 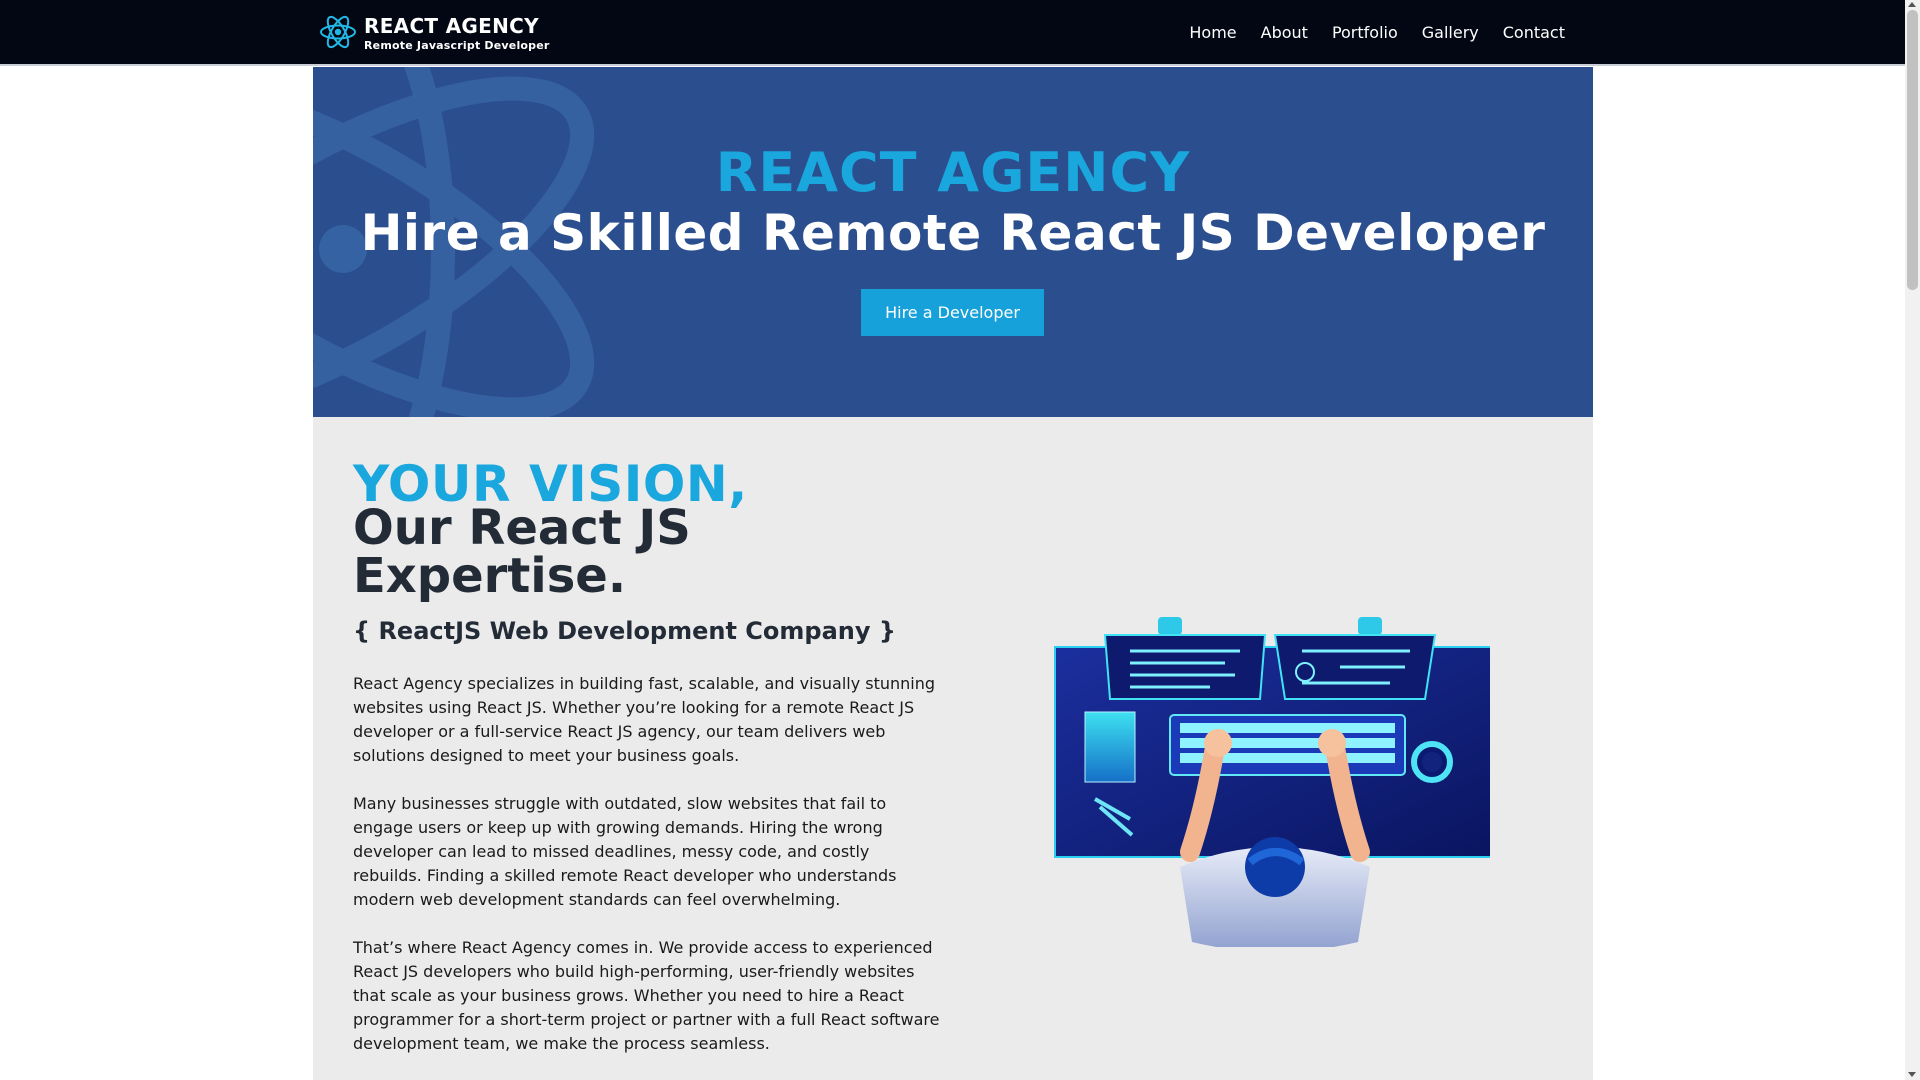 What do you see at coordinates (953, 172) in the screenshot?
I see `hero-kicker: REACT AGENCY` at bounding box center [953, 172].